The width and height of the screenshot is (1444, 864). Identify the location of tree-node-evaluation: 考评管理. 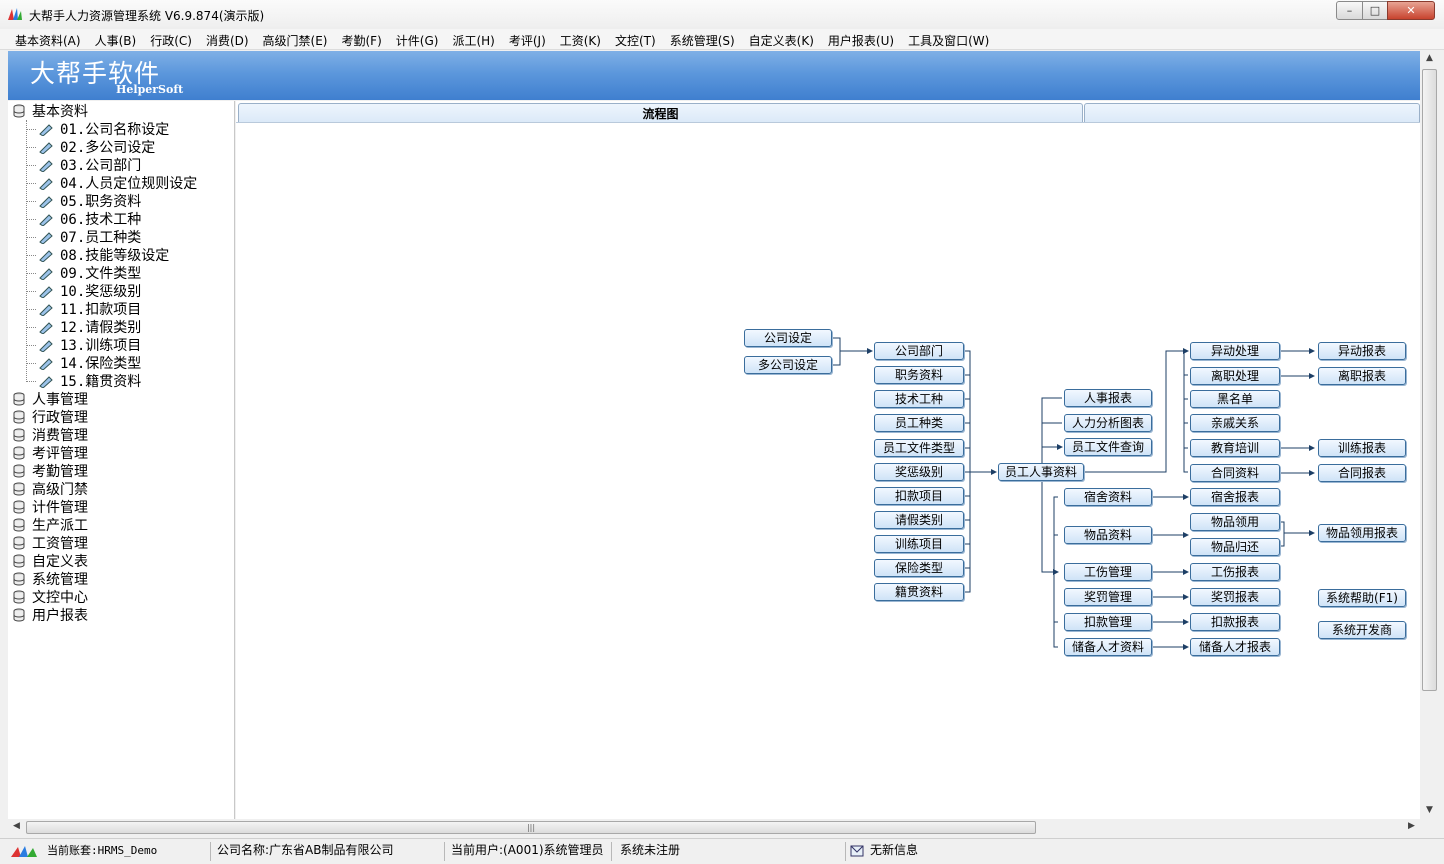
(50, 454).